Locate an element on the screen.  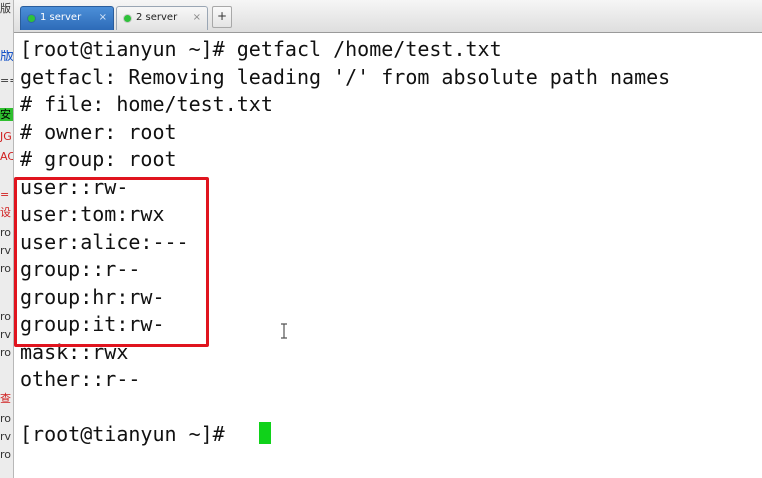
terminal-line: group:it:rw- is located at coordinates (92, 324).